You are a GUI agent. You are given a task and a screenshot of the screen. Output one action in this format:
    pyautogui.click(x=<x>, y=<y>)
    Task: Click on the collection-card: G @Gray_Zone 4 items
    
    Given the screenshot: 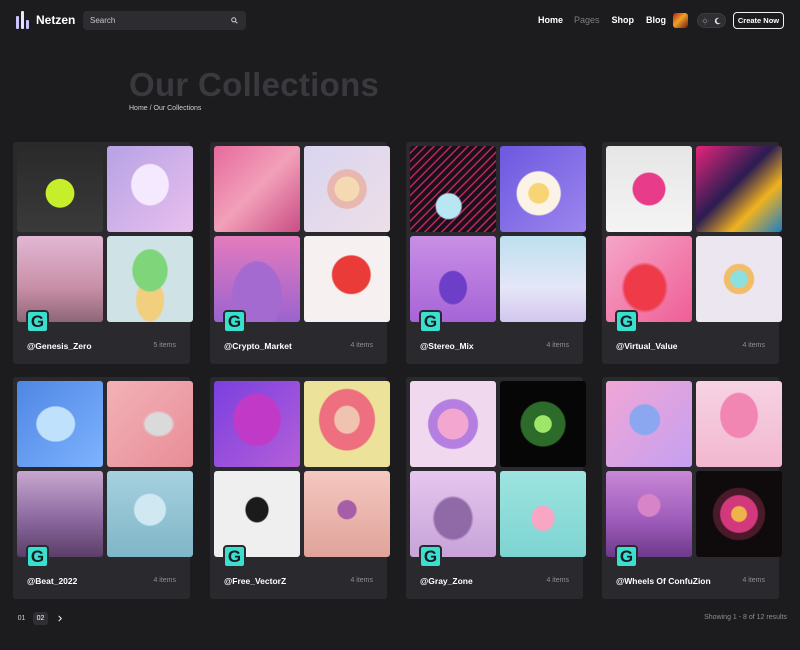 What is the action you would take?
    pyautogui.click(x=496, y=488)
    